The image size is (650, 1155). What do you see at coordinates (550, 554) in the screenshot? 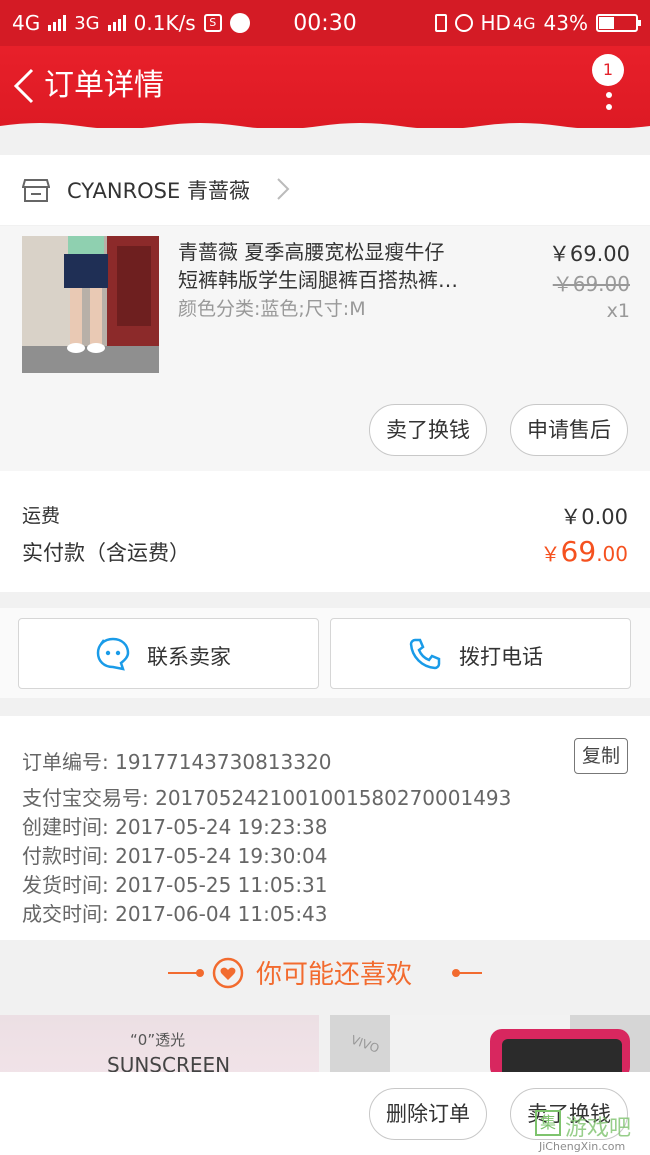
I see `paid-currency: ￥` at bounding box center [550, 554].